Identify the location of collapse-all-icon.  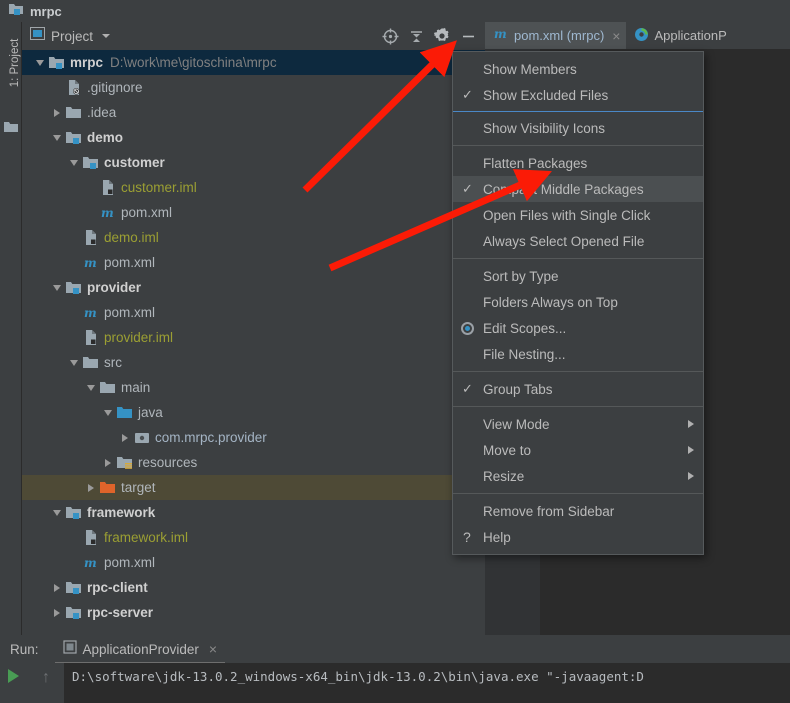
(416, 36).